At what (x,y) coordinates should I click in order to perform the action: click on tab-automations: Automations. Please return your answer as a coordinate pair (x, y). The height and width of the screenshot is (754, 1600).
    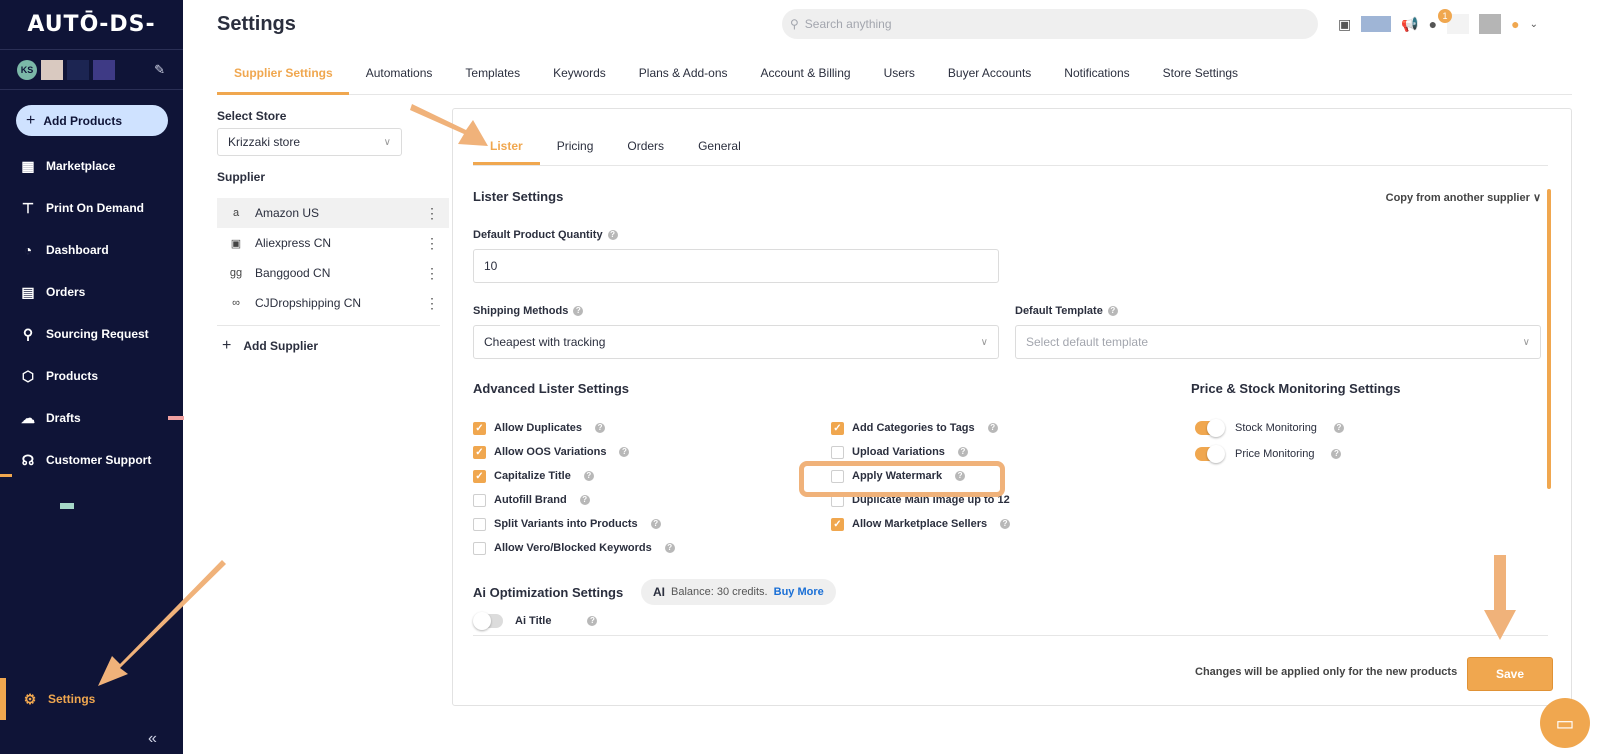
    Looking at the image, I should click on (399, 77).